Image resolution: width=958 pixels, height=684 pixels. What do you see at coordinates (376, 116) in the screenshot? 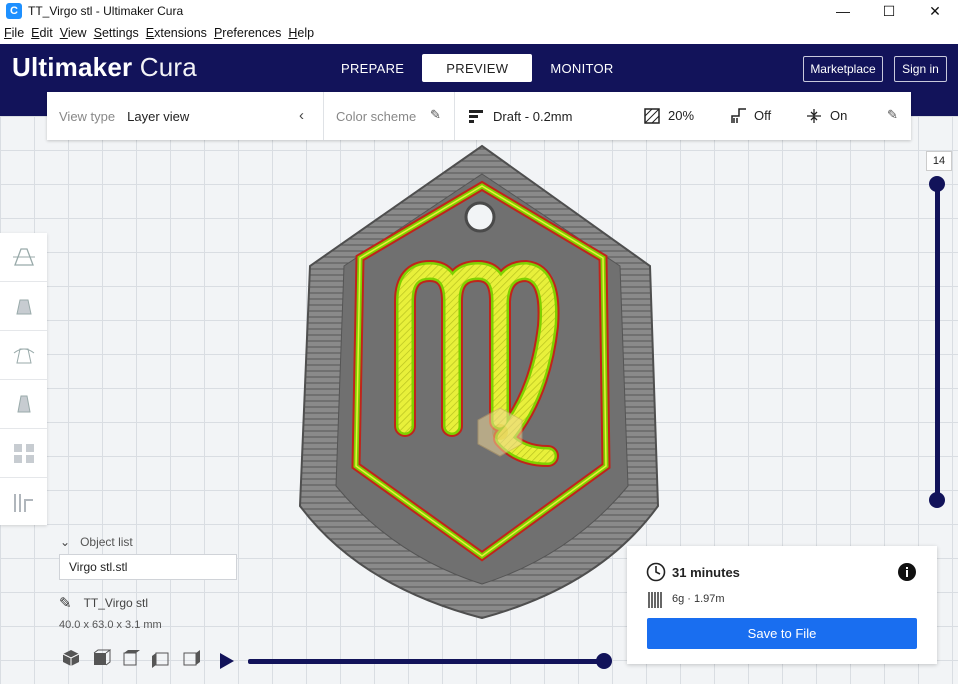
I see `color-scheme-label: Color scheme` at bounding box center [376, 116].